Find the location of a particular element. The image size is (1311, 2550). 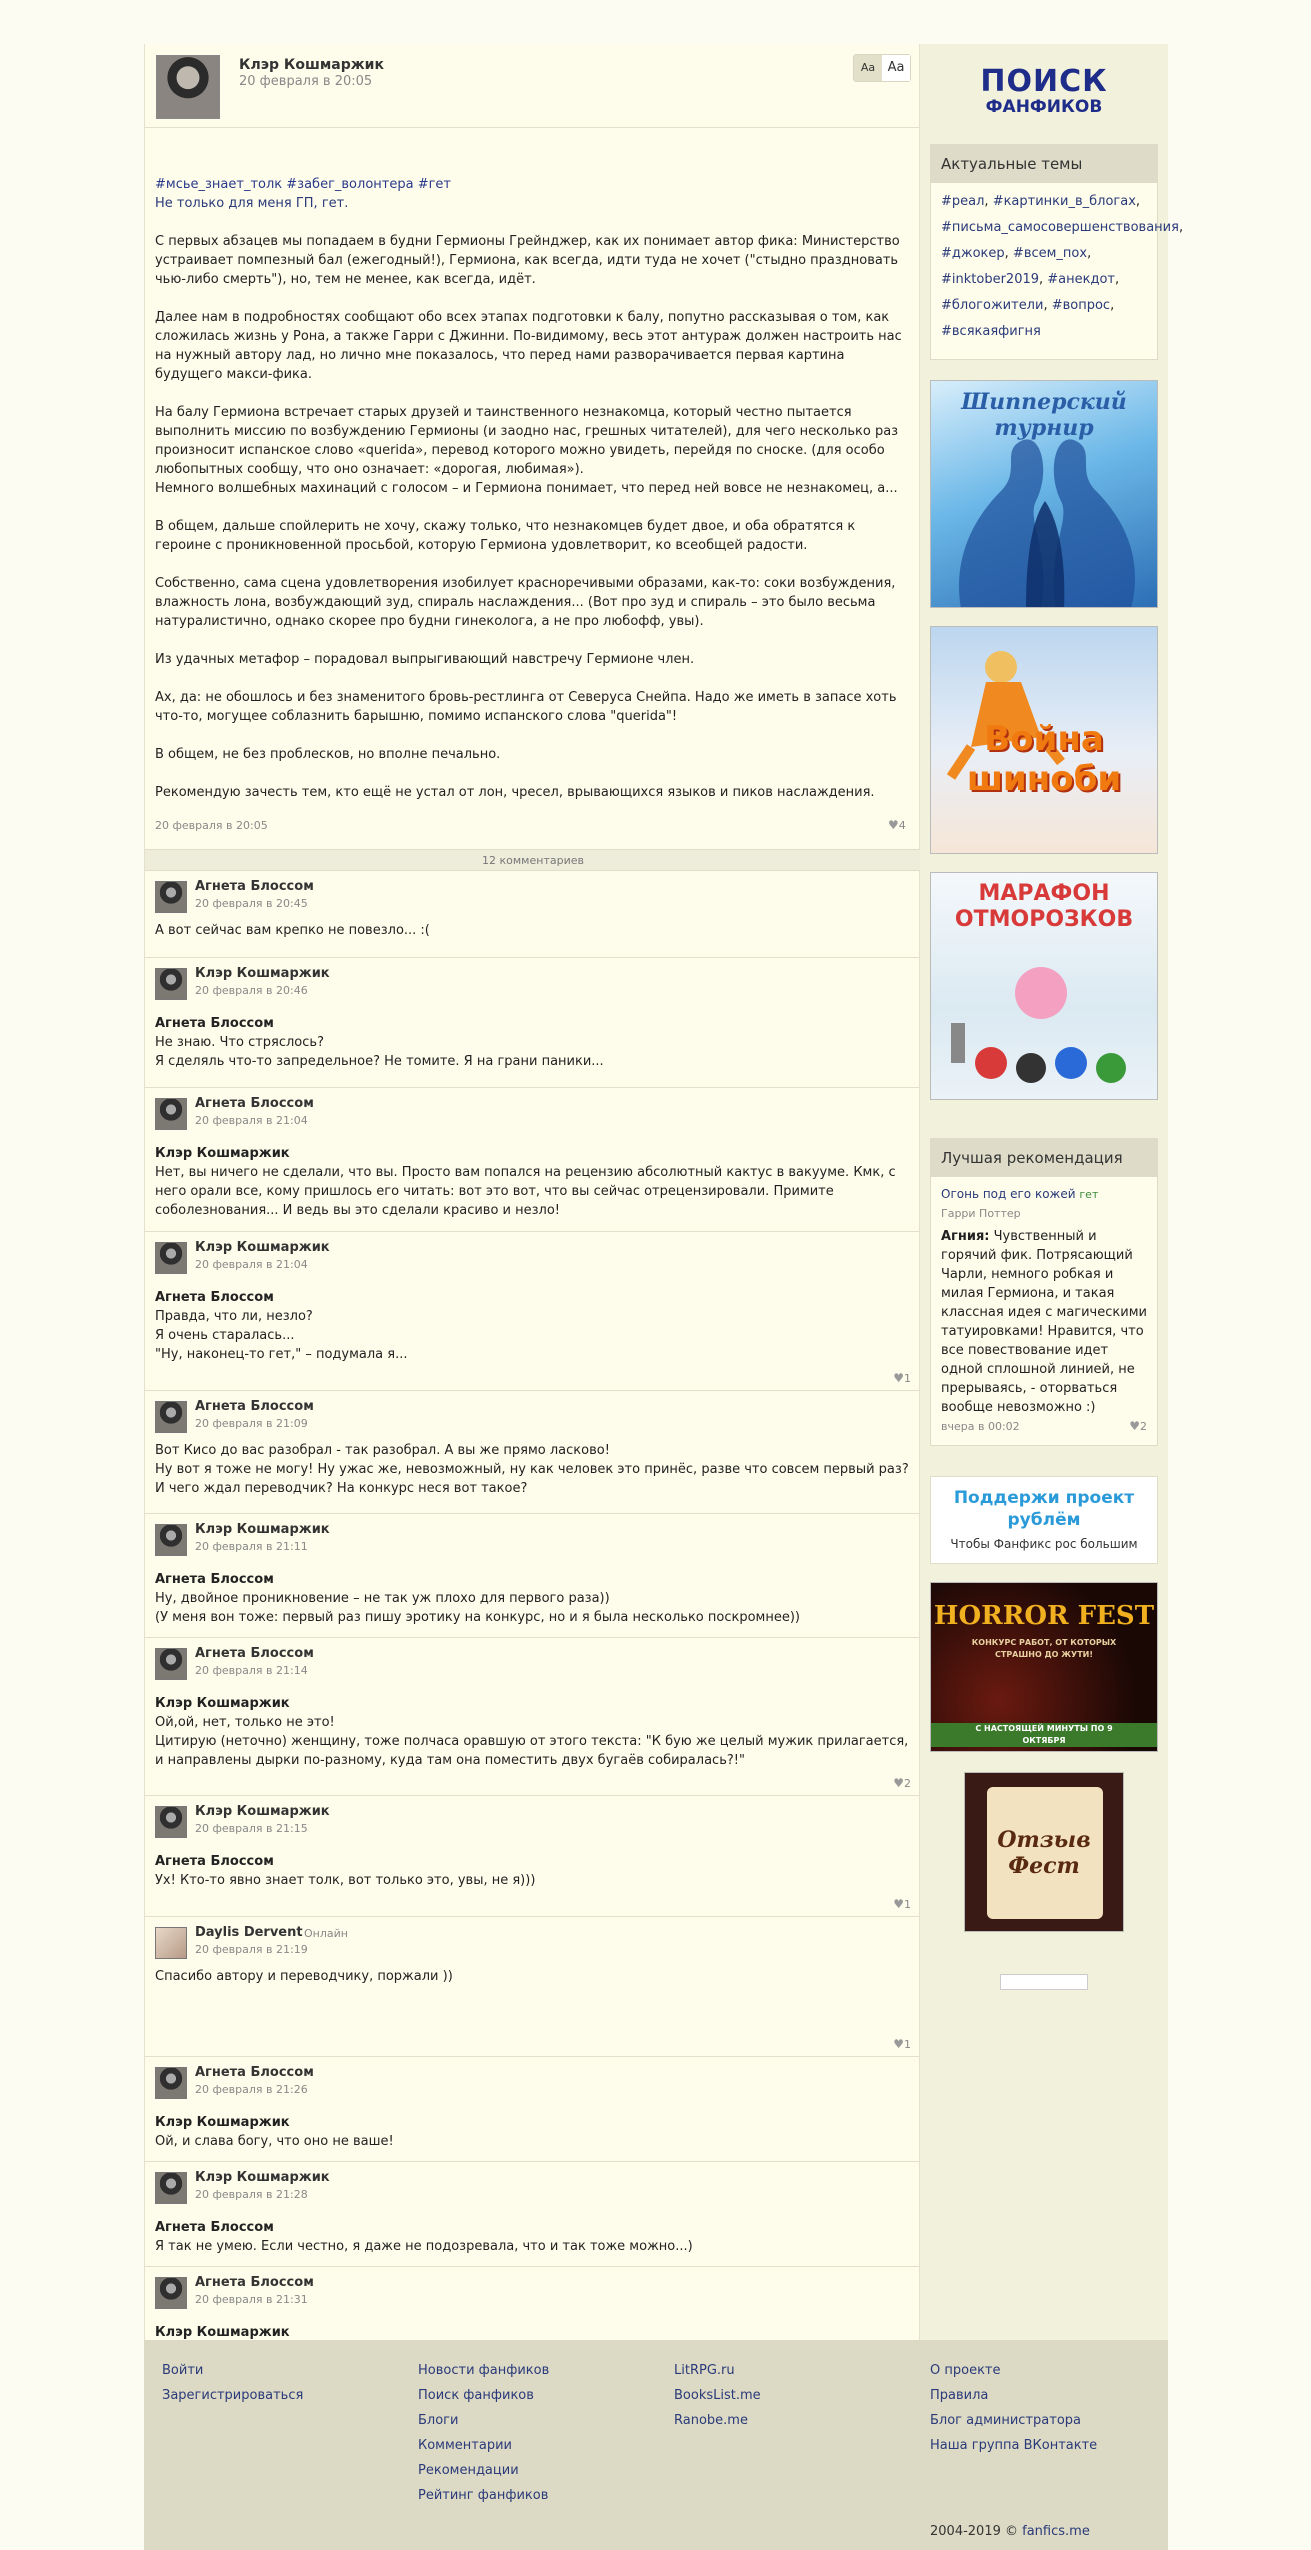

topic-tag: #блогожители is located at coordinates (992, 305).